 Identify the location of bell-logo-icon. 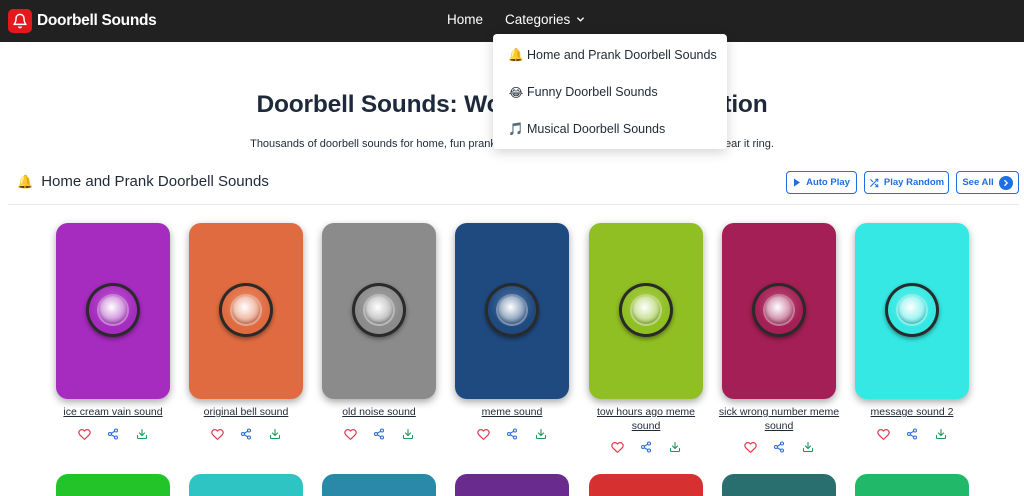
(20, 21).